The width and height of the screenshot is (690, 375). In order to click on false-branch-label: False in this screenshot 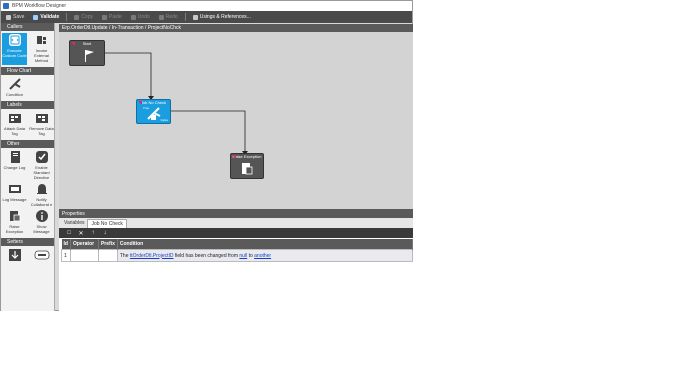, I will do `click(164, 120)`.